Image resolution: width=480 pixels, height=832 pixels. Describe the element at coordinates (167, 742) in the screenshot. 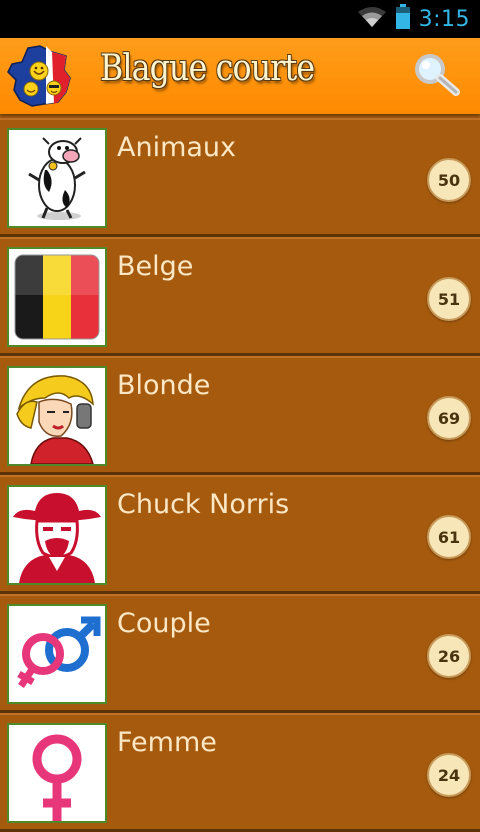

I see `list-item-label: Femme` at that location.